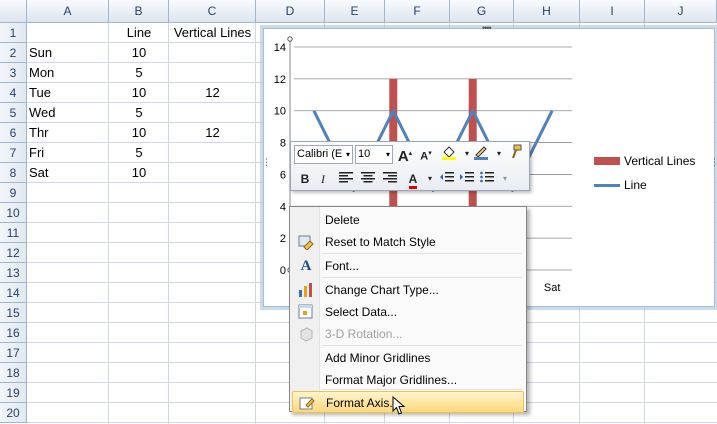 This screenshot has height=424, width=717. Describe the element at coordinates (139, 11) in the screenshot. I see `column-header-b: B` at that location.